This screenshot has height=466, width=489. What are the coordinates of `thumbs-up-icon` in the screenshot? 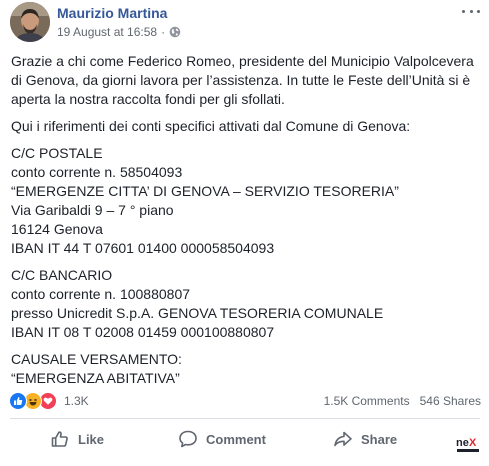 It's located at (59, 439).